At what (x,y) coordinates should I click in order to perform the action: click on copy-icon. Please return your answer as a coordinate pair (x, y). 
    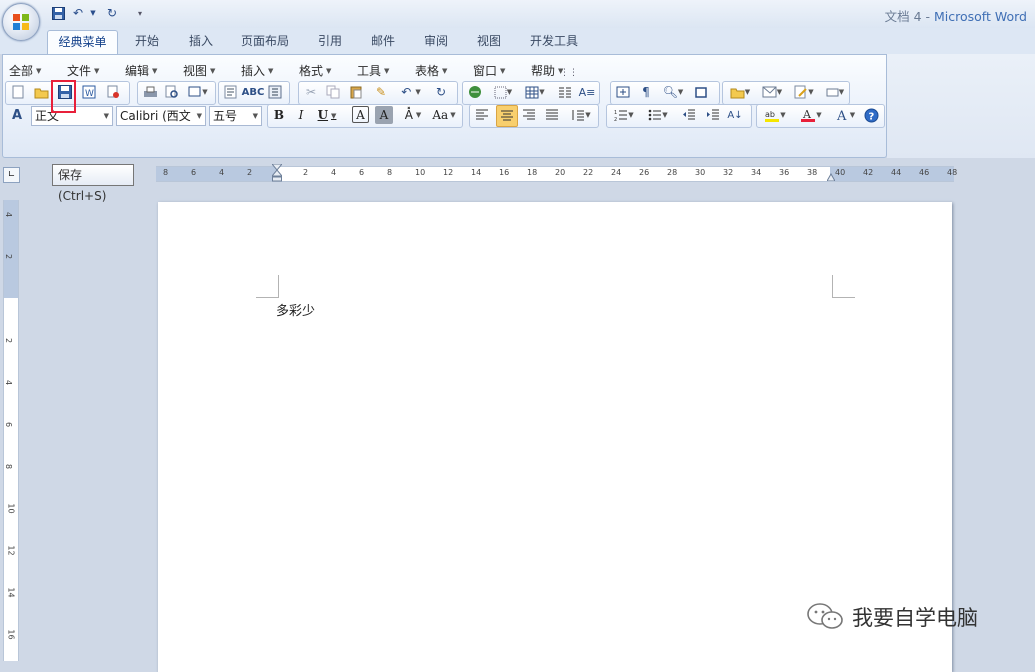
    Looking at the image, I should click on (333, 92).